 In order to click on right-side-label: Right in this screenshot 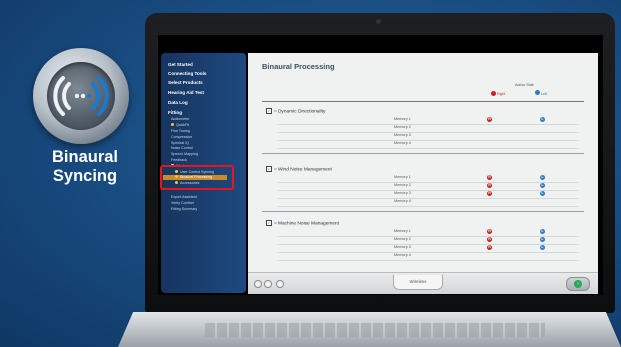, I will do `click(498, 93)`.